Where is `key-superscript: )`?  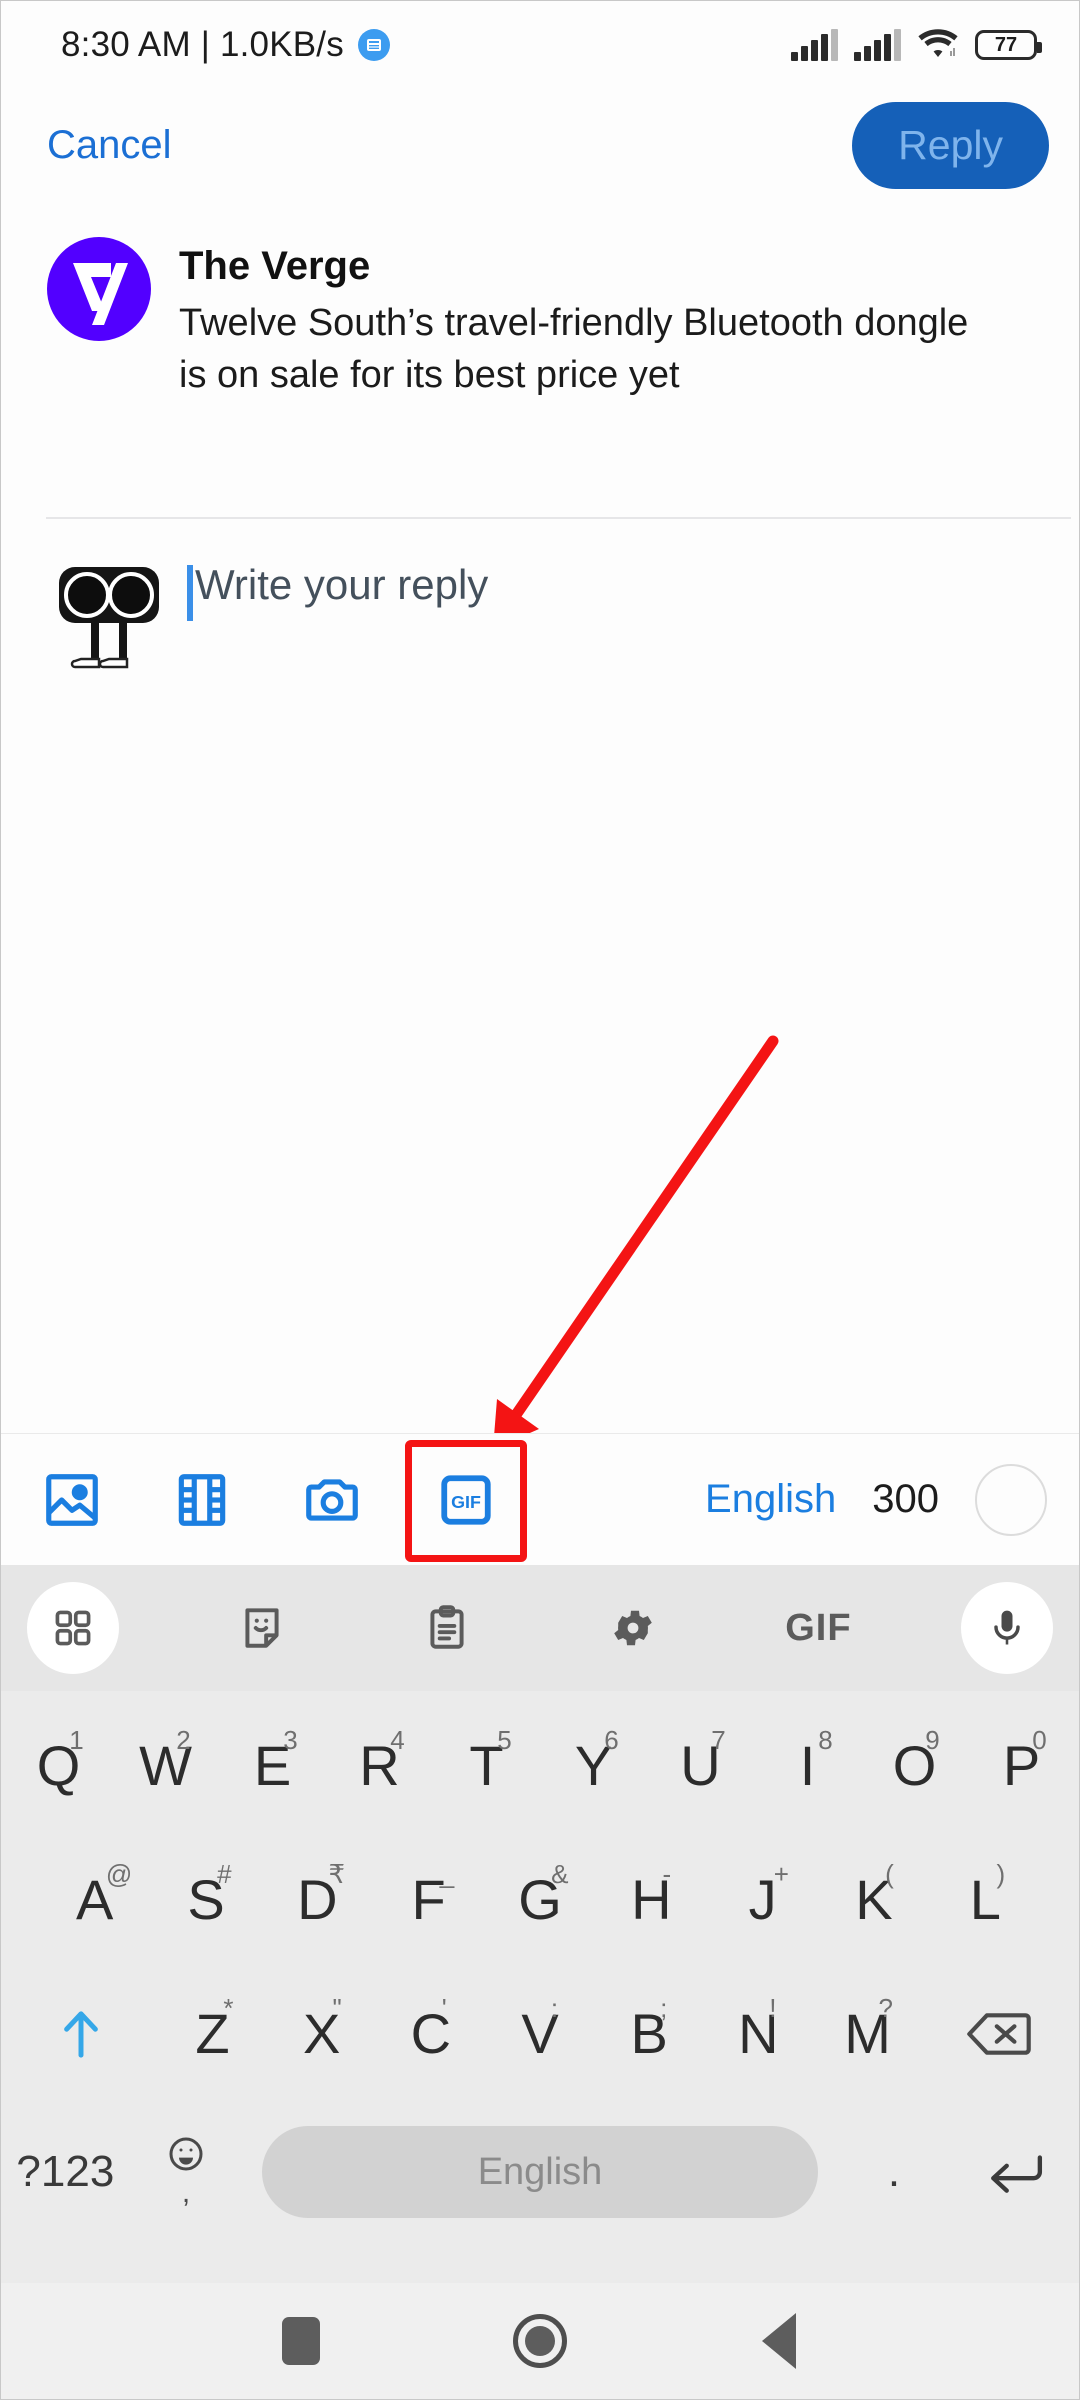
key-superscript: ) is located at coordinates (1001, 1874).